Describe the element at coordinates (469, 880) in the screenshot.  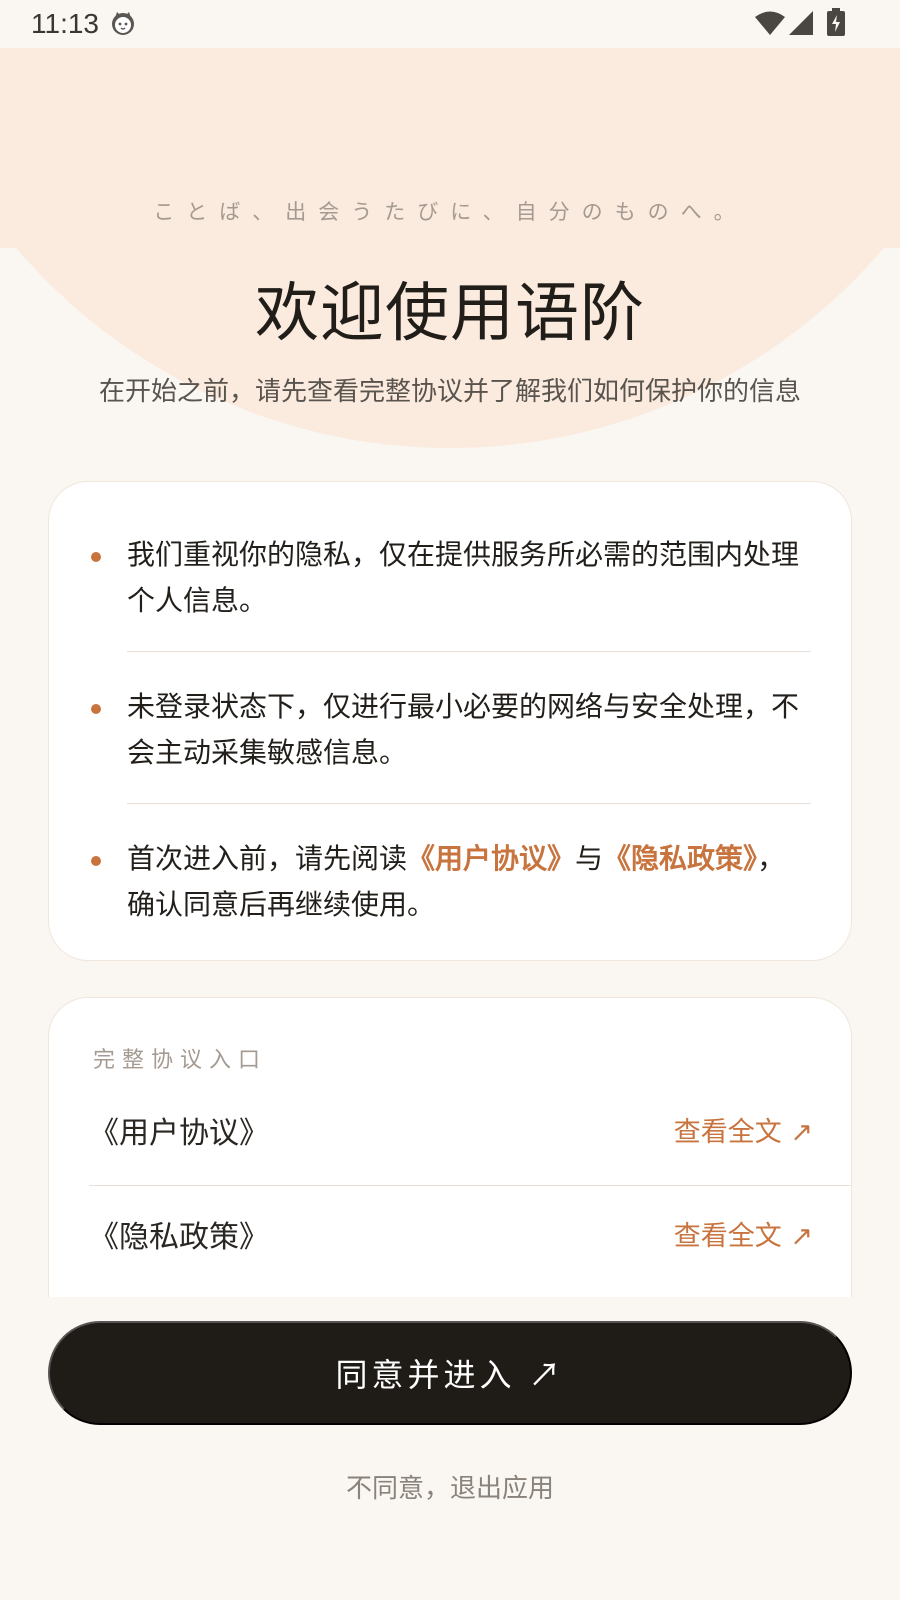
I see `privacy-point-text: 首次进入前，请先阅读《用户协议》与《隐私政策》，确认同意后再继续使用。` at that location.